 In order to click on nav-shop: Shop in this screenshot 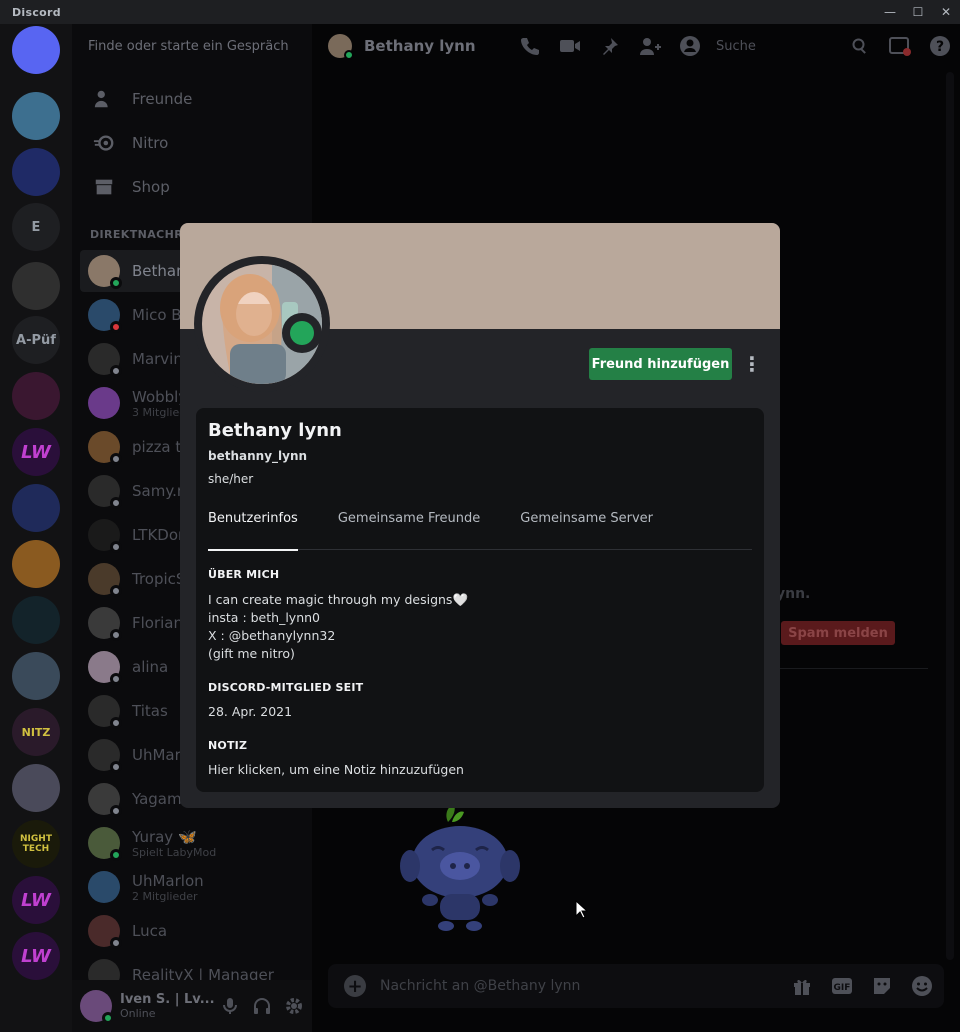, I will do `click(192, 187)`.